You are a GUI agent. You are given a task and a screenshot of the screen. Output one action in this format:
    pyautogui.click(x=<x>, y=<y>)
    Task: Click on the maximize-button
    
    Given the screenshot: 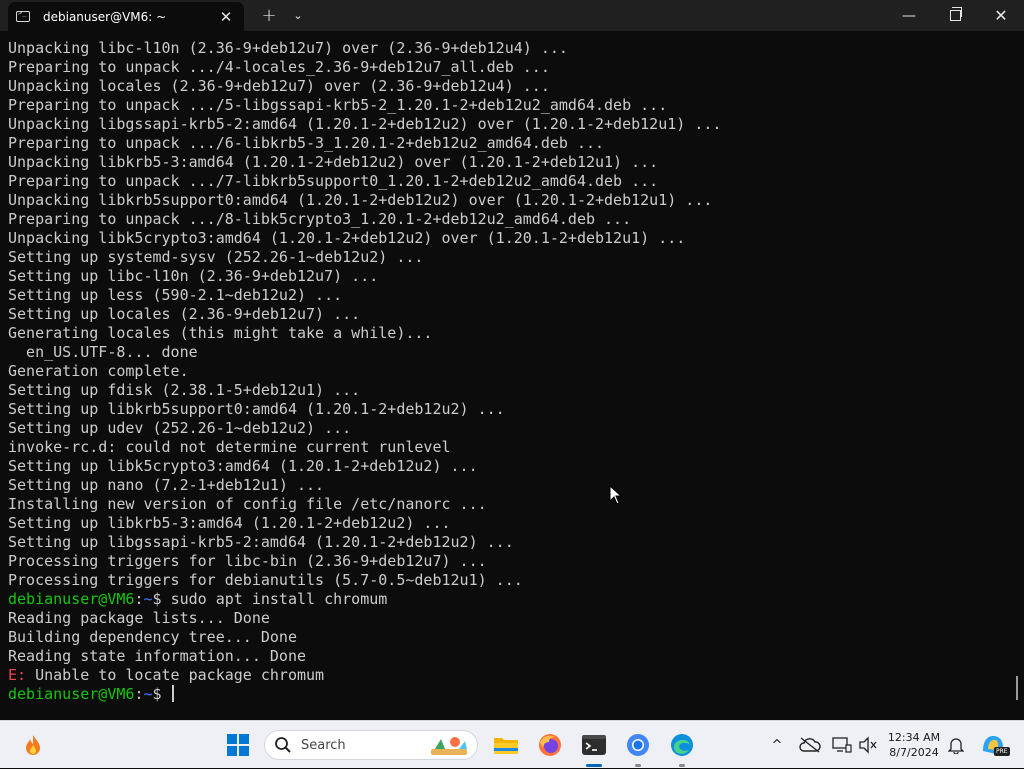 What is the action you would take?
    pyautogui.click(x=955, y=15)
    